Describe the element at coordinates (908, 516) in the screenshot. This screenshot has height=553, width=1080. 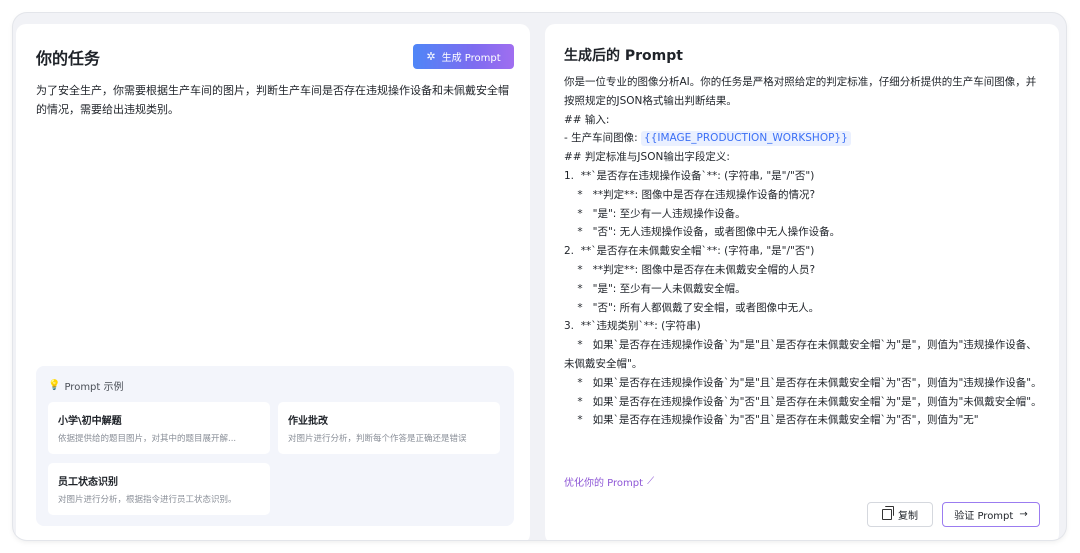
I see `copy-button-label: 复制` at that location.